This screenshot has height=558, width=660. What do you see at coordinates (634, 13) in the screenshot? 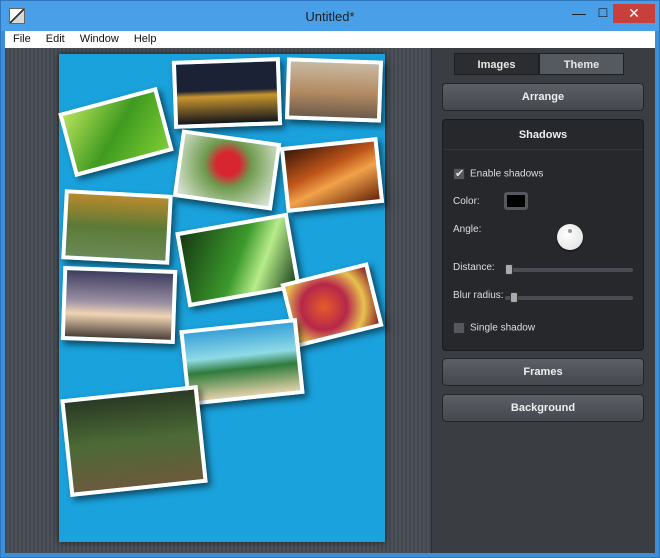
I see `close-button: ✕` at bounding box center [634, 13].